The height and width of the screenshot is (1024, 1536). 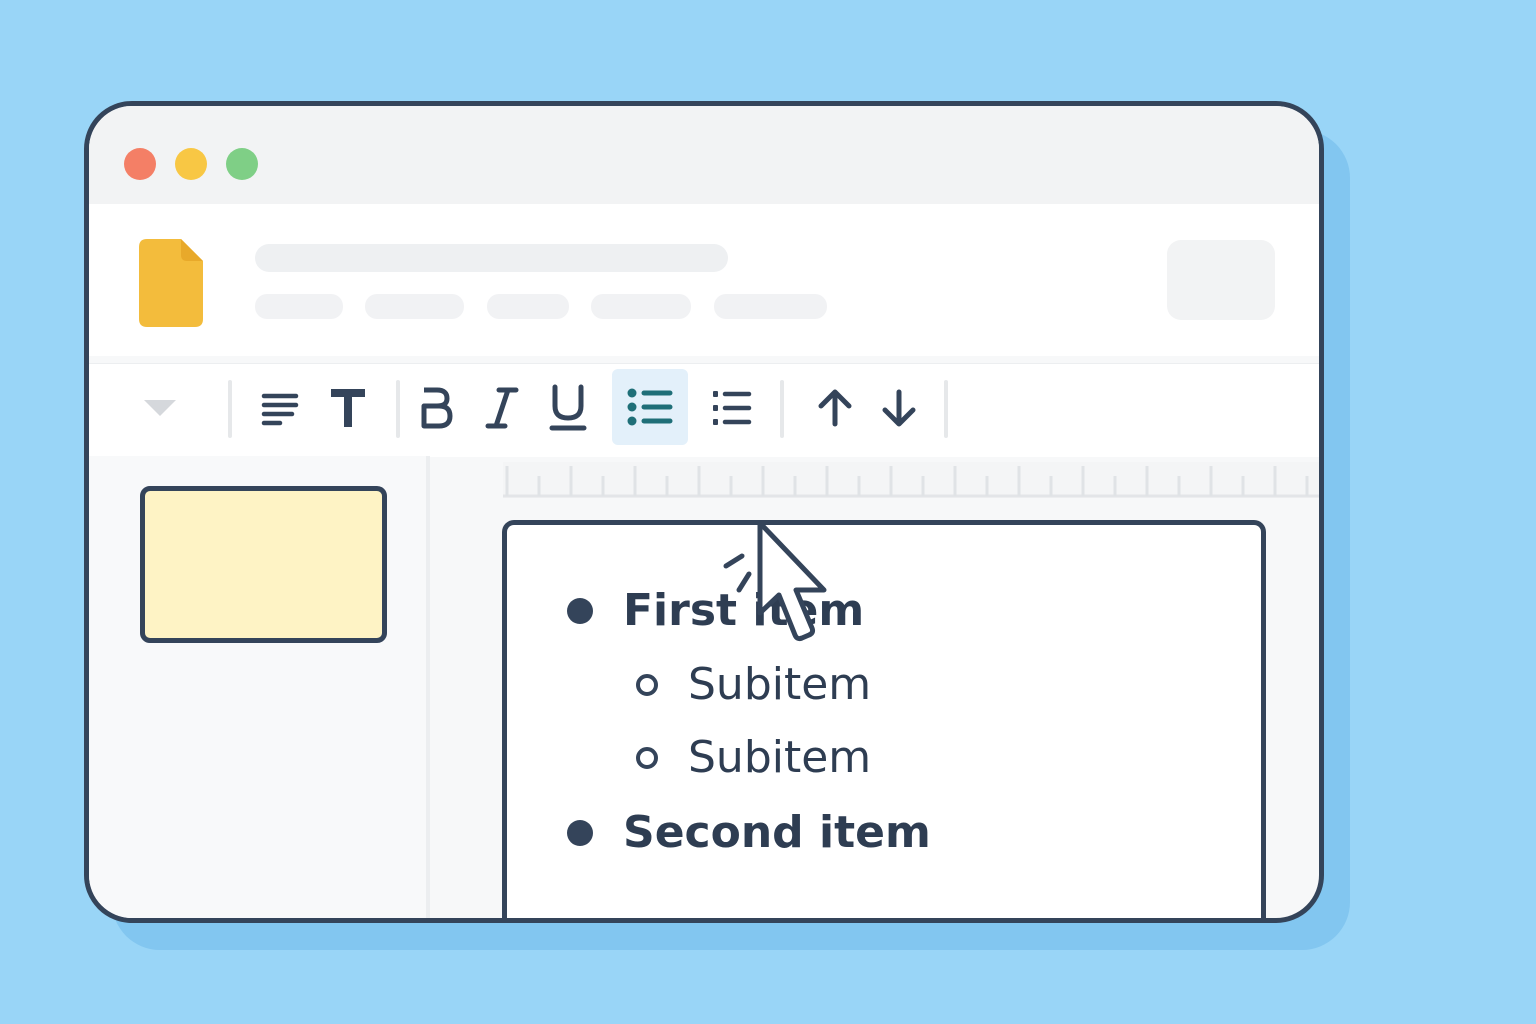 I want to click on bold-button, so click(x=436, y=408).